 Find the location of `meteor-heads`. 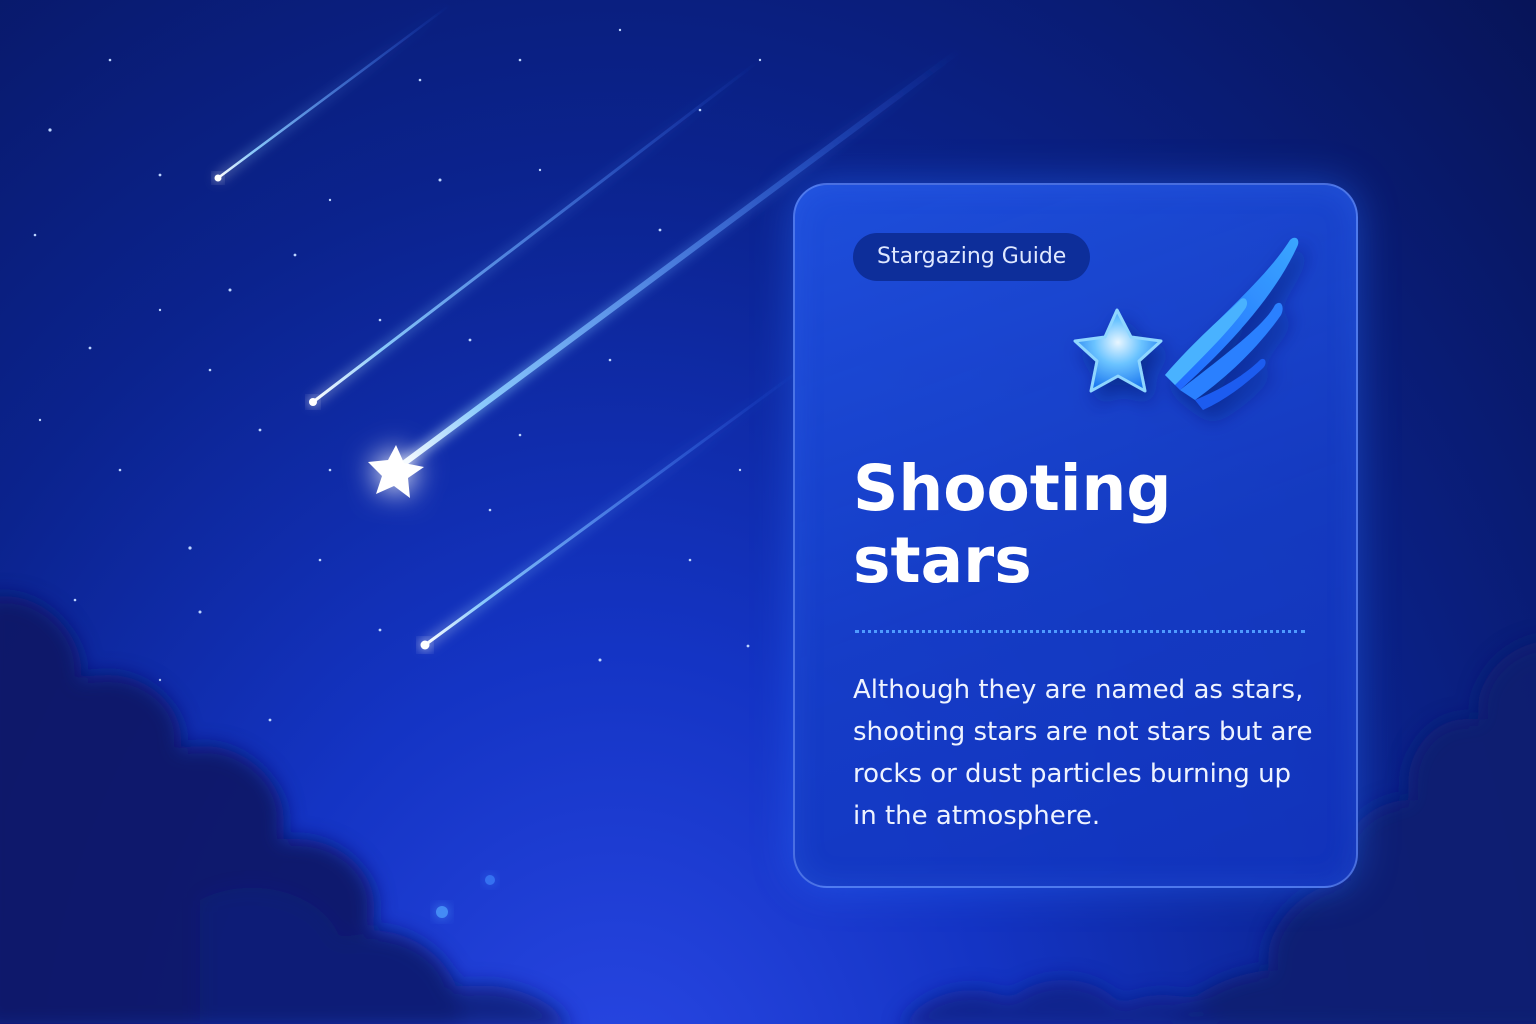

meteor-heads is located at coordinates (322, 412).